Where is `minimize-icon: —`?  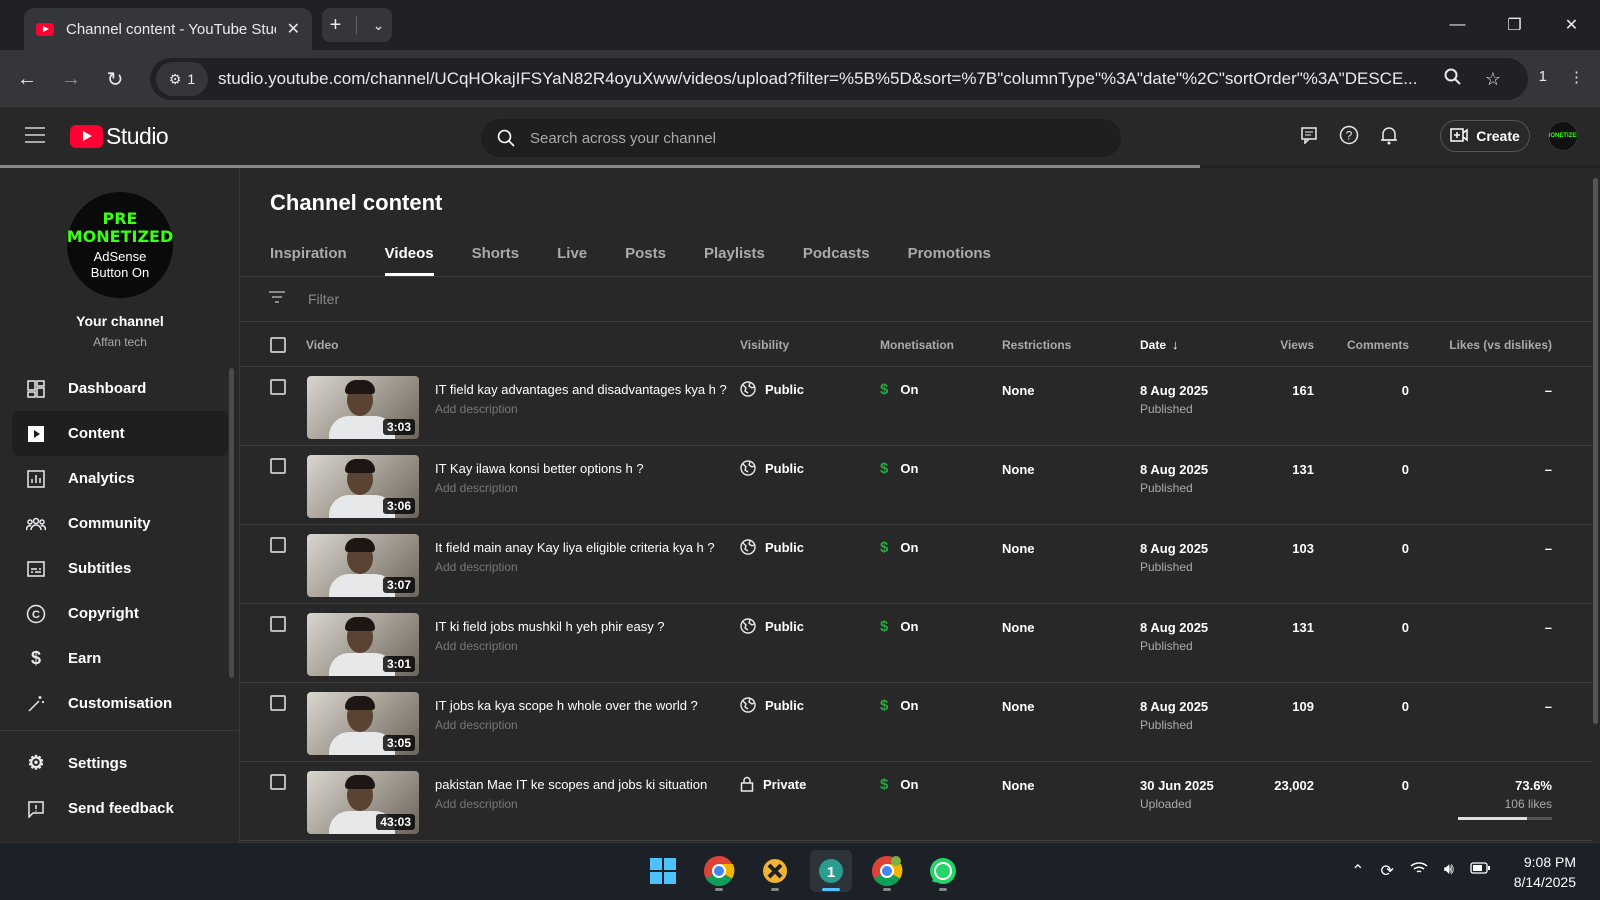
minimize-icon: — is located at coordinates (1457, 25).